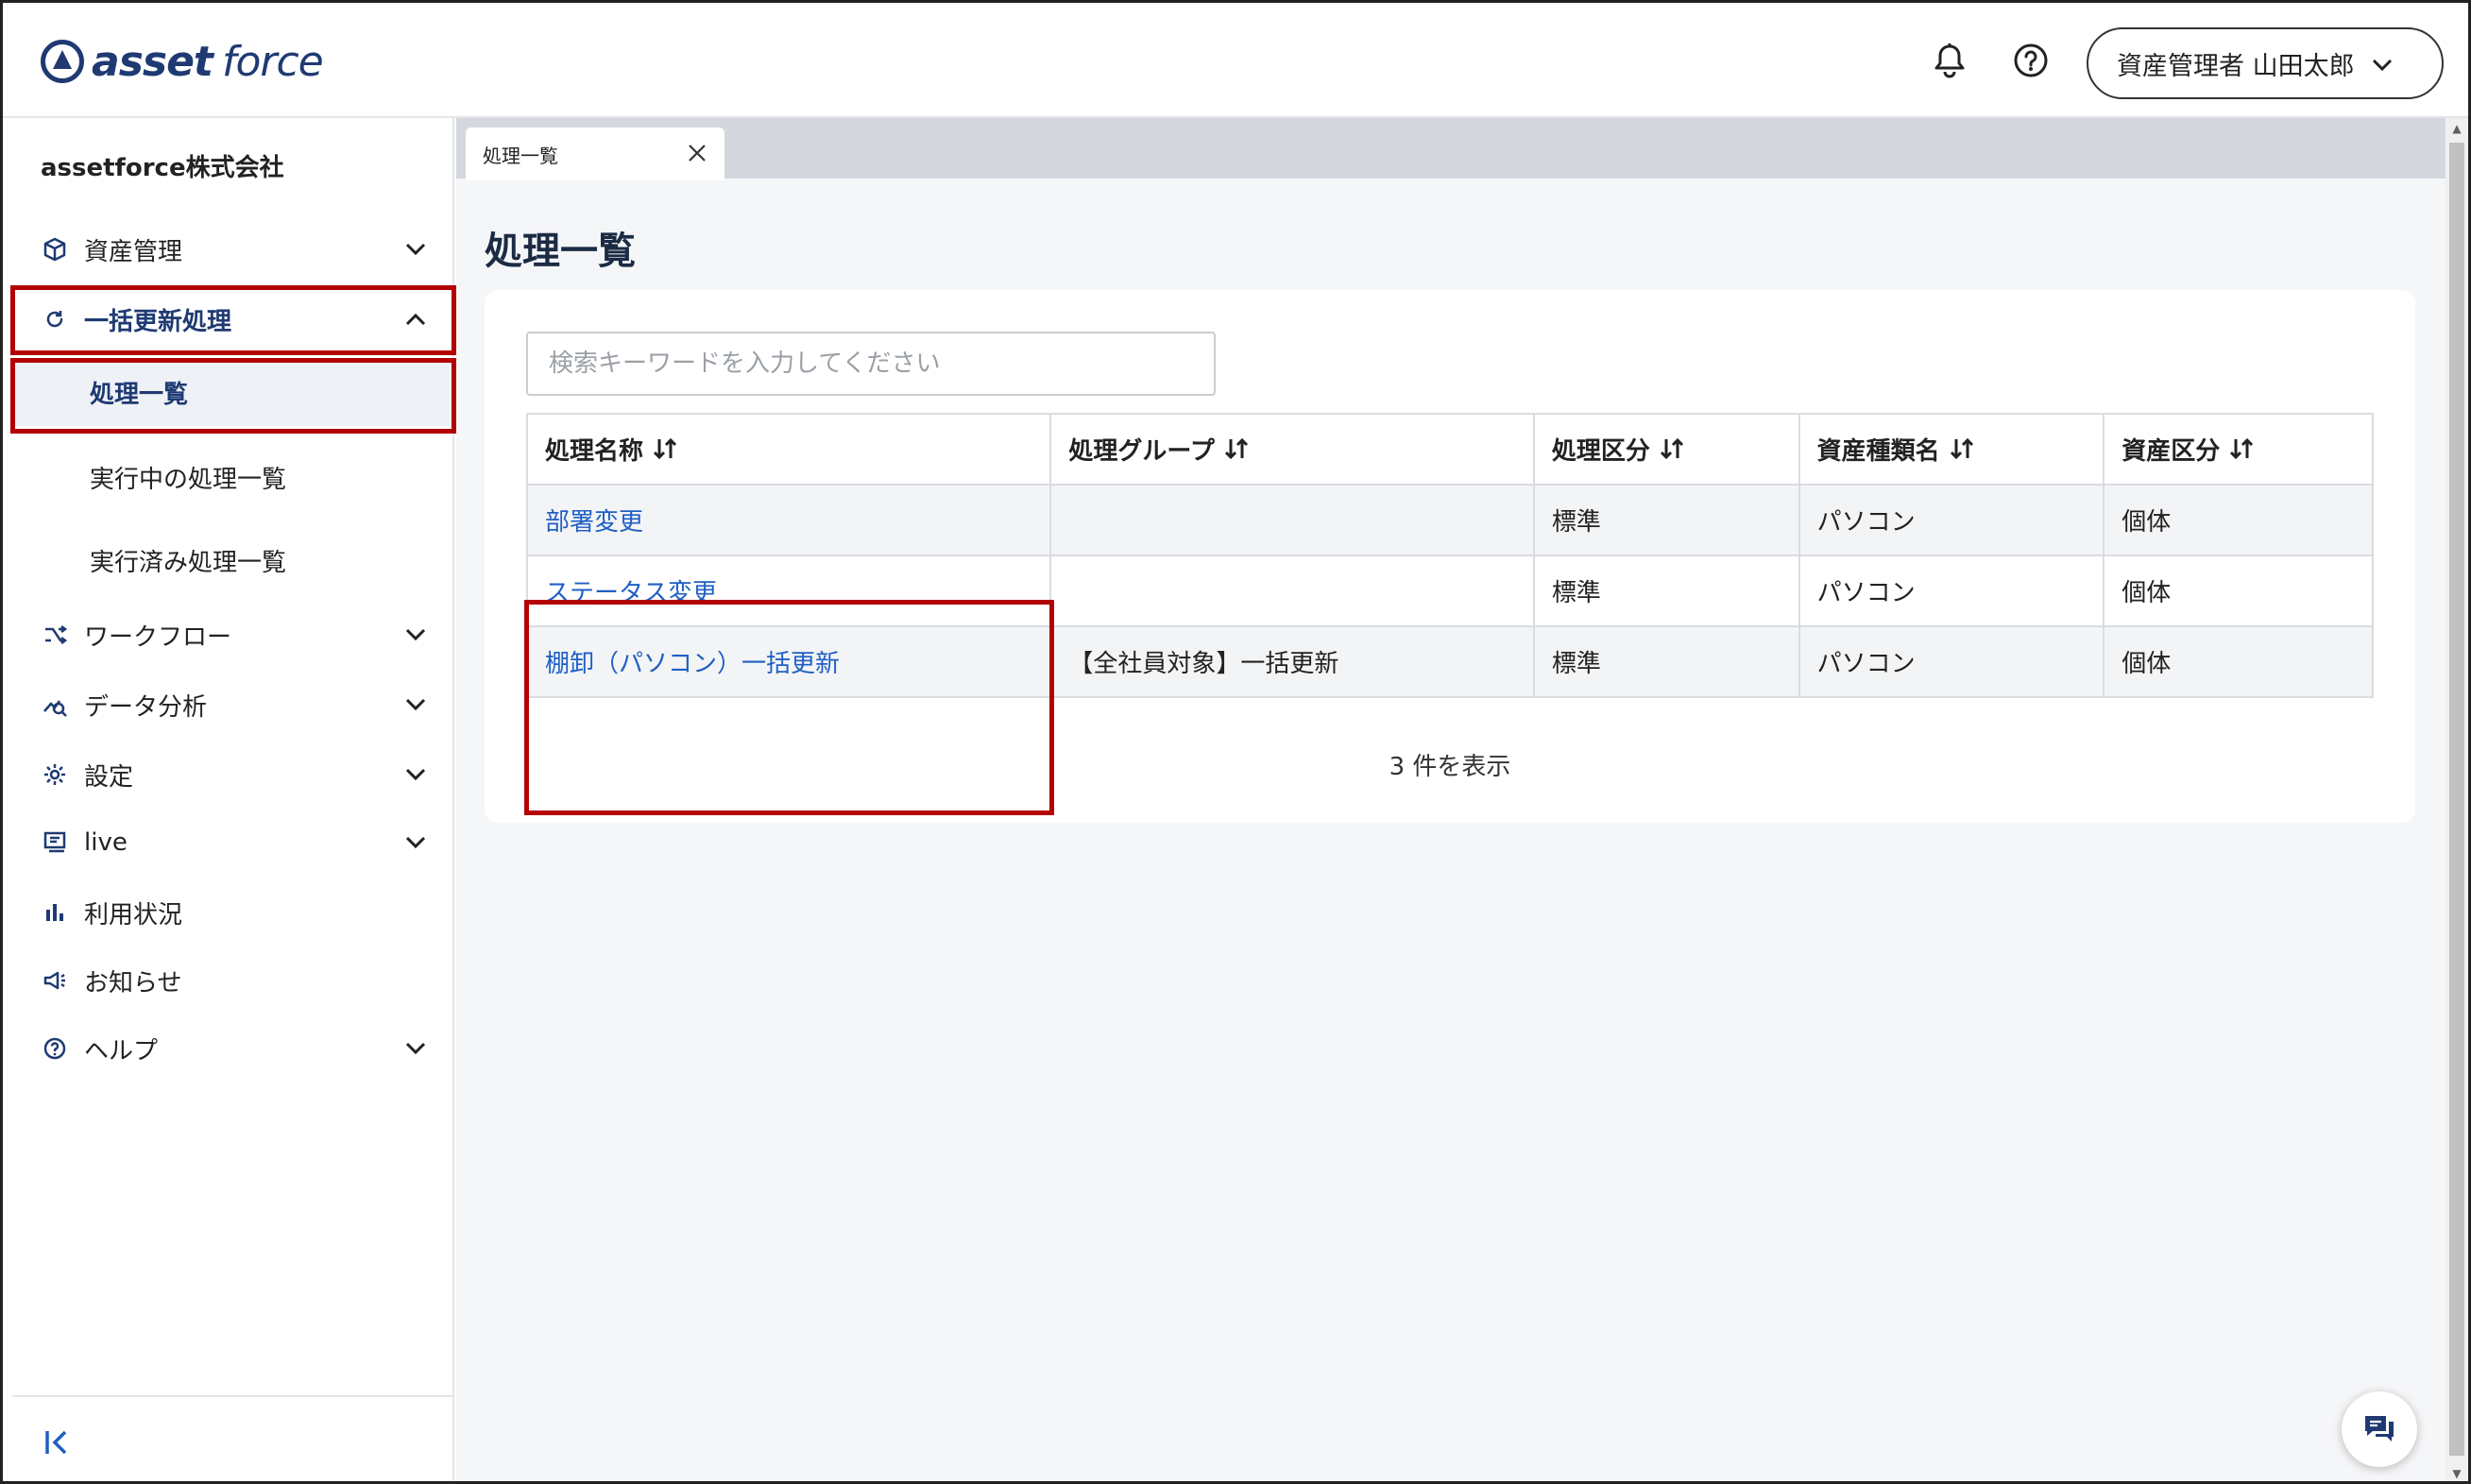  I want to click on scroll-up-arrow-icon: ▲, so click(2456, 128).